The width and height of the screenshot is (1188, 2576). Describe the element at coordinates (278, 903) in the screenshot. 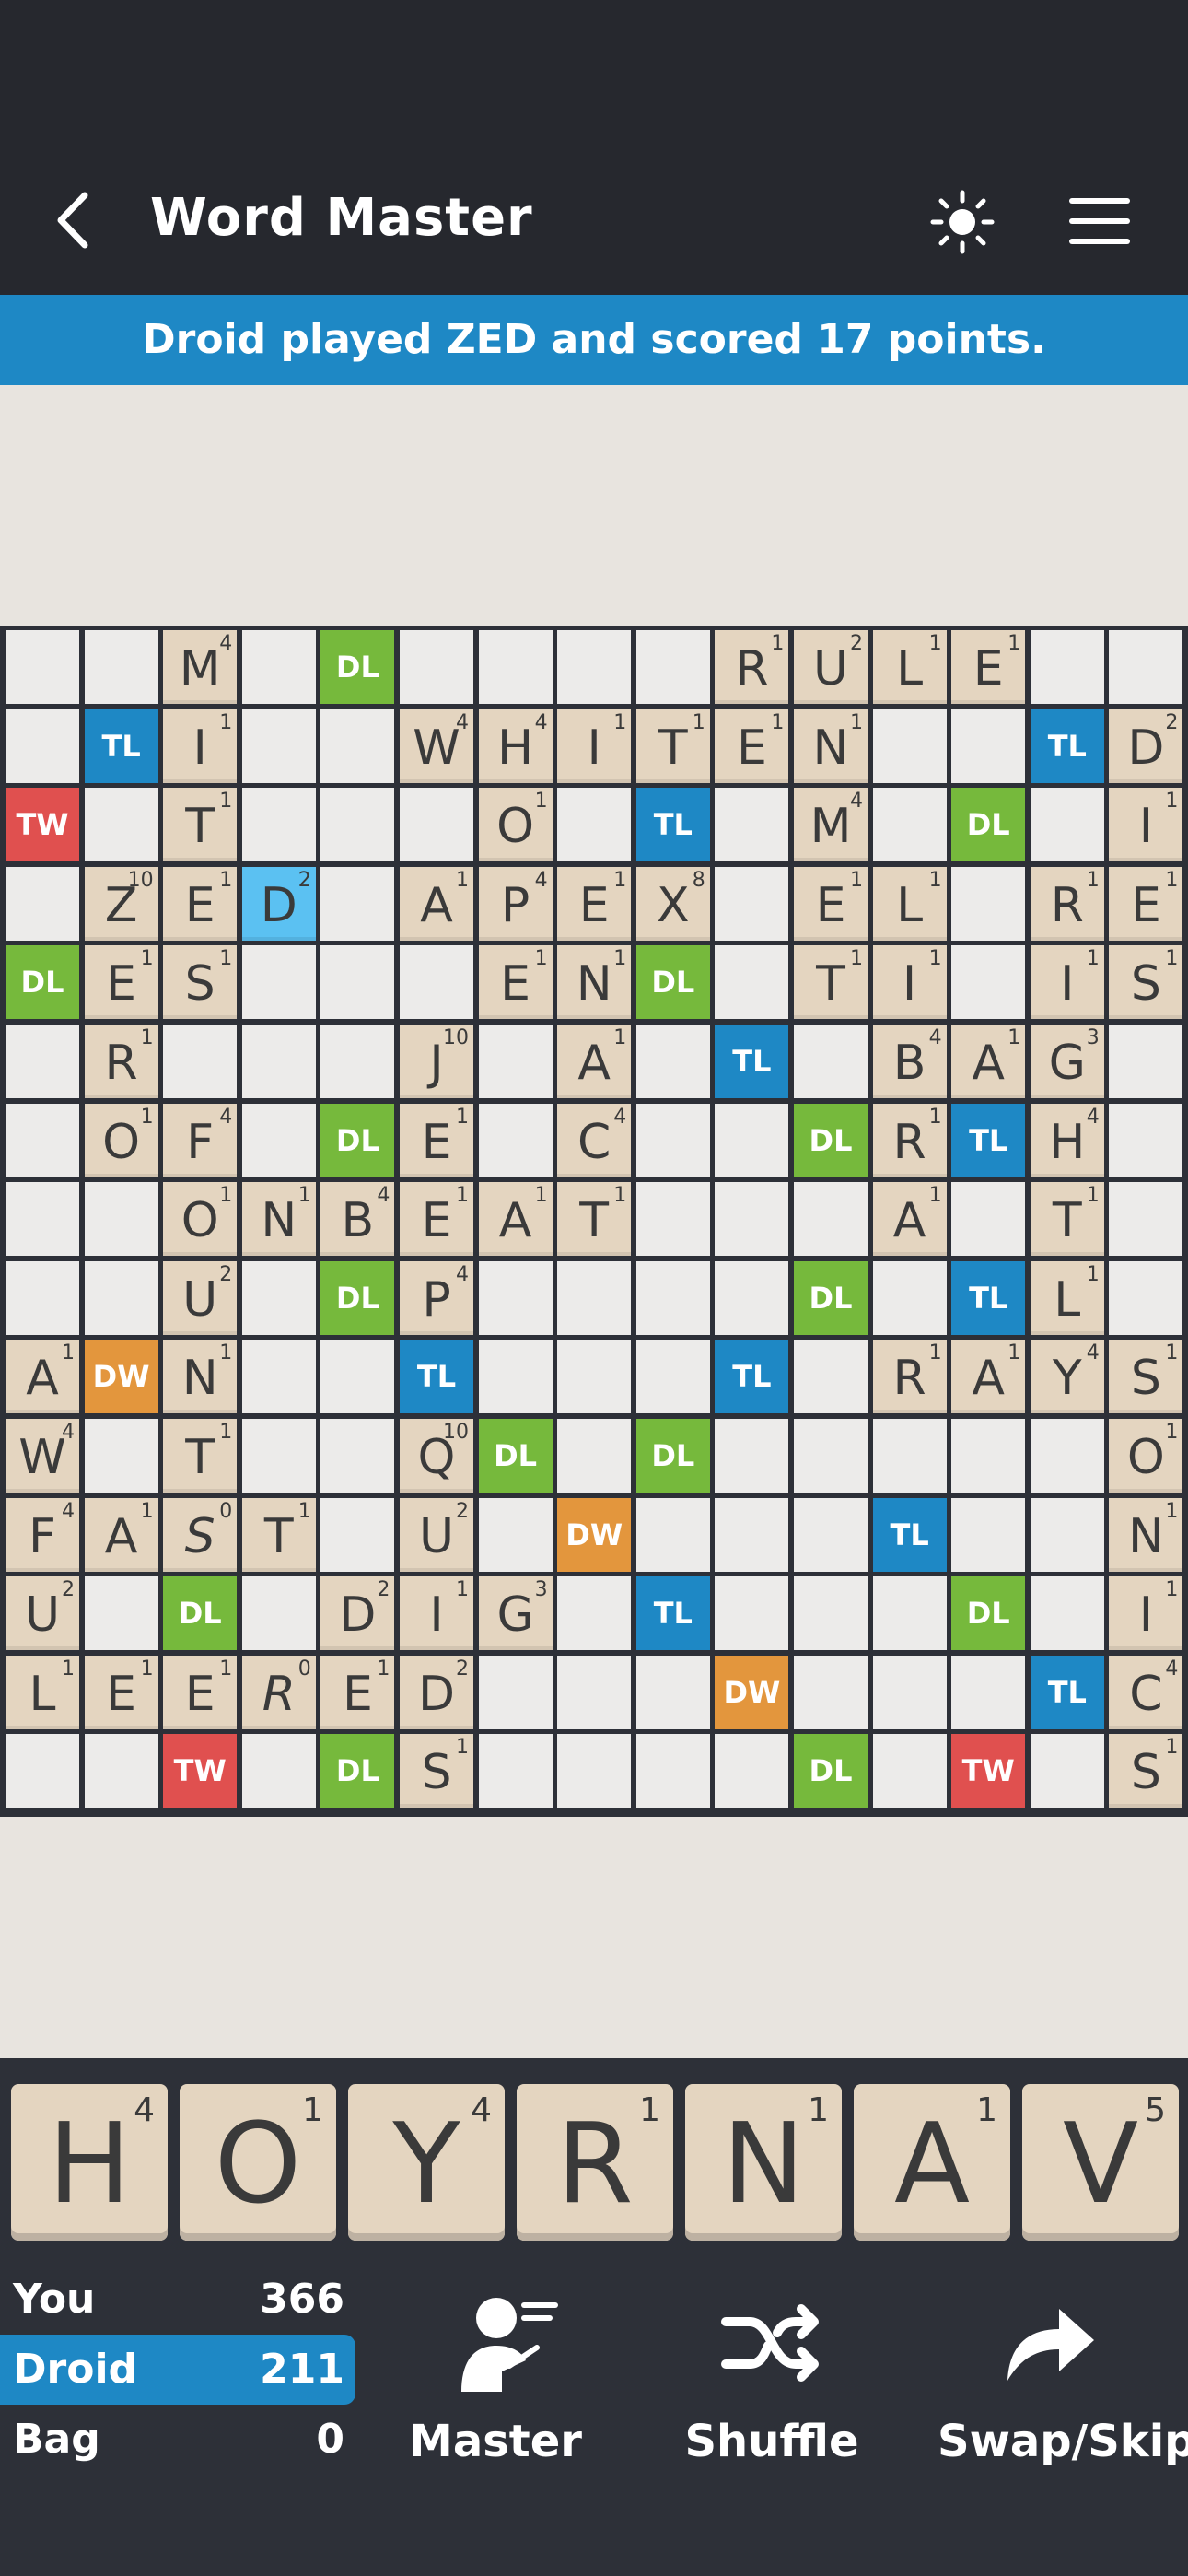

I see `board-tile-last-played: D2` at that location.